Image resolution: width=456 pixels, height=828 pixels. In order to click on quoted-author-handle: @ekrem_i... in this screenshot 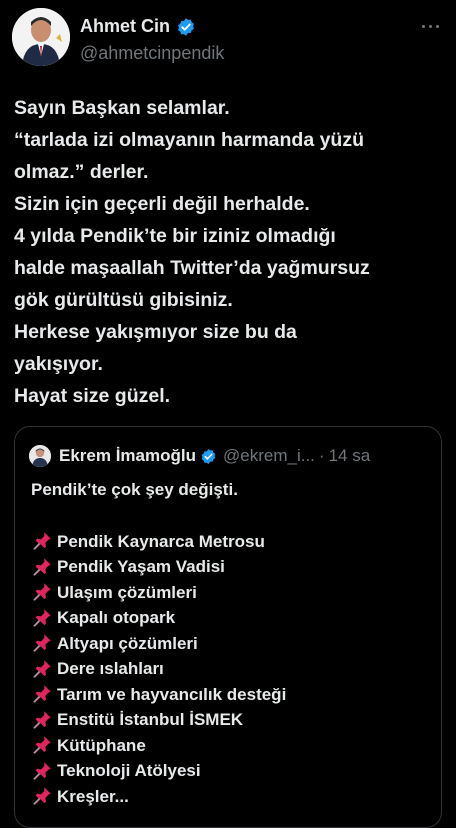, I will do `click(269, 456)`.